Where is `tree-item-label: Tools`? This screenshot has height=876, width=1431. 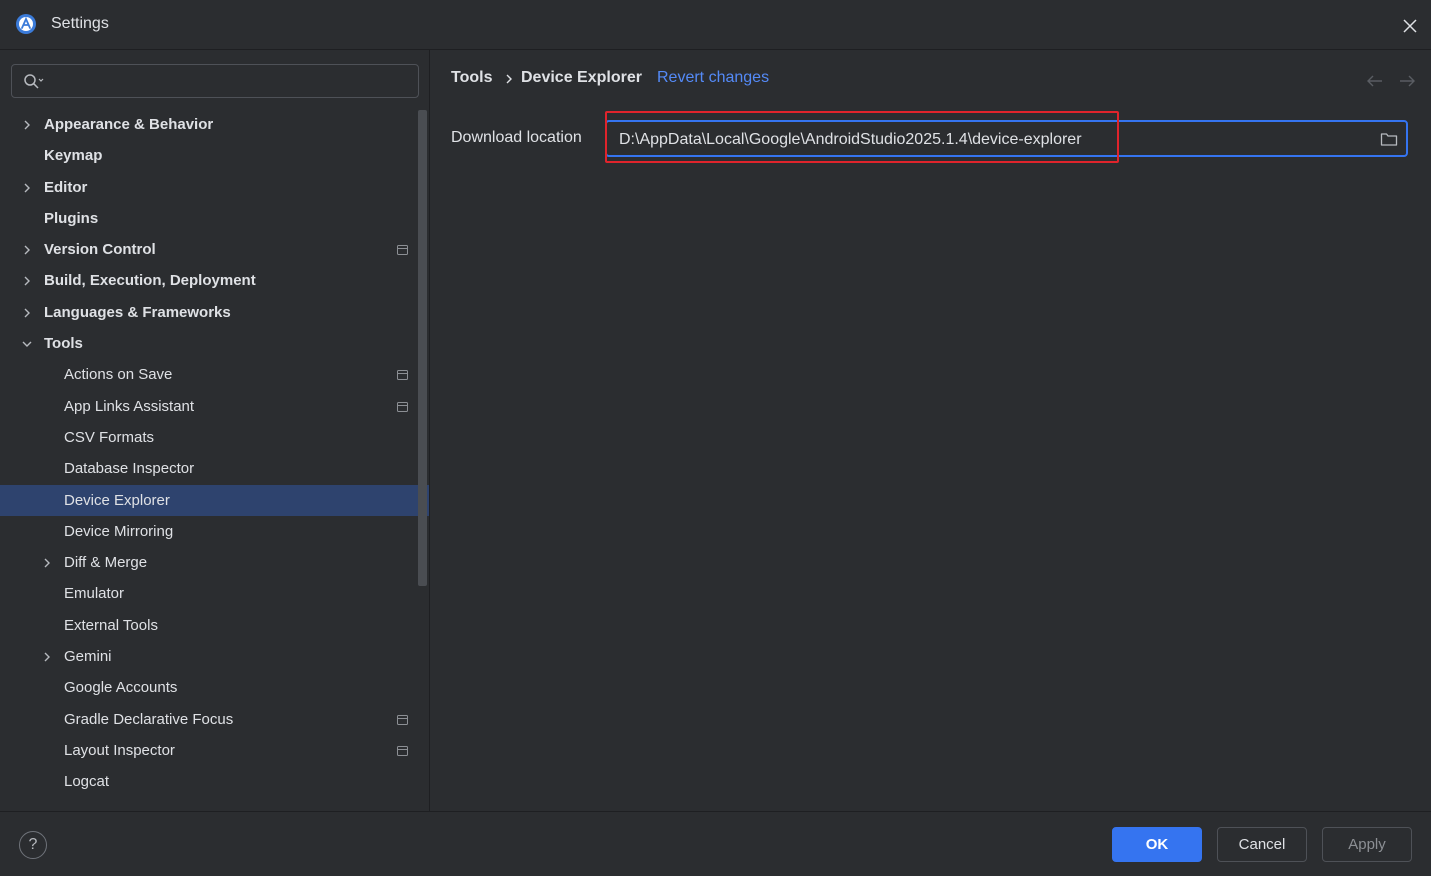
tree-item-label: Tools is located at coordinates (63, 344).